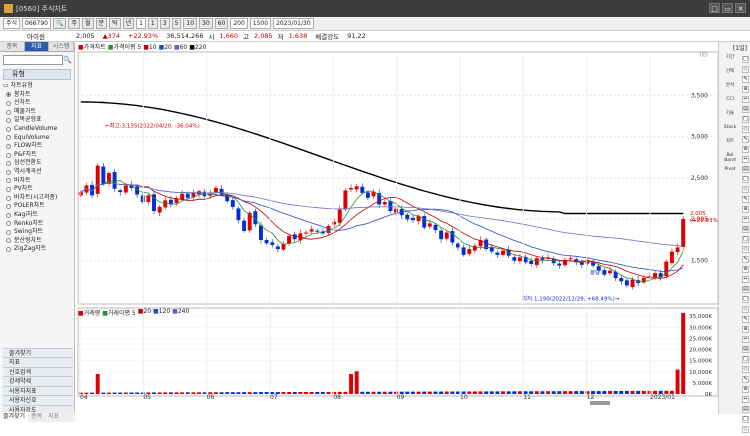 The image size is (750, 436). Describe the element at coordinates (12, 23) in the screenshot. I see `market-select: 주식` at that location.